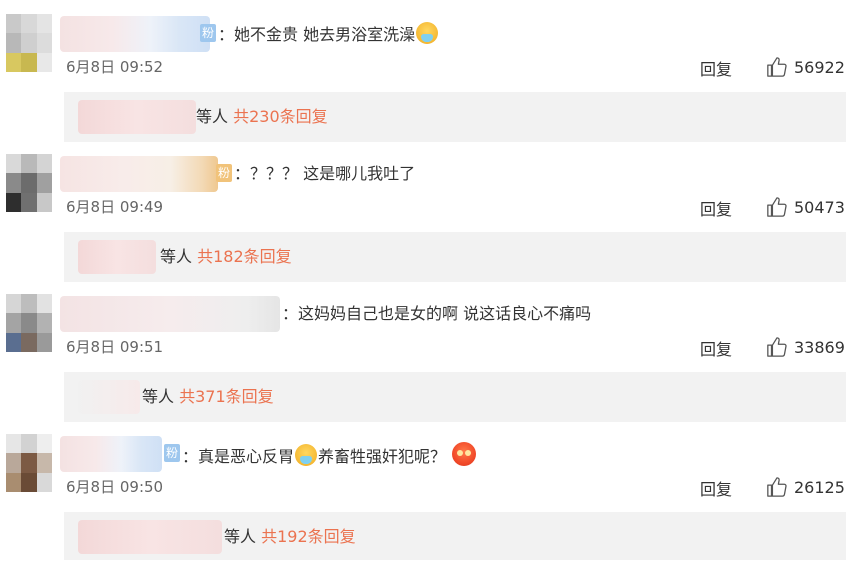 The height and width of the screenshot is (561, 858). What do you see at coordinates (455, 397) in the screenshot?
I see `sub-reply-box: 等人 共371条回复` at bounding box center [455, 397].